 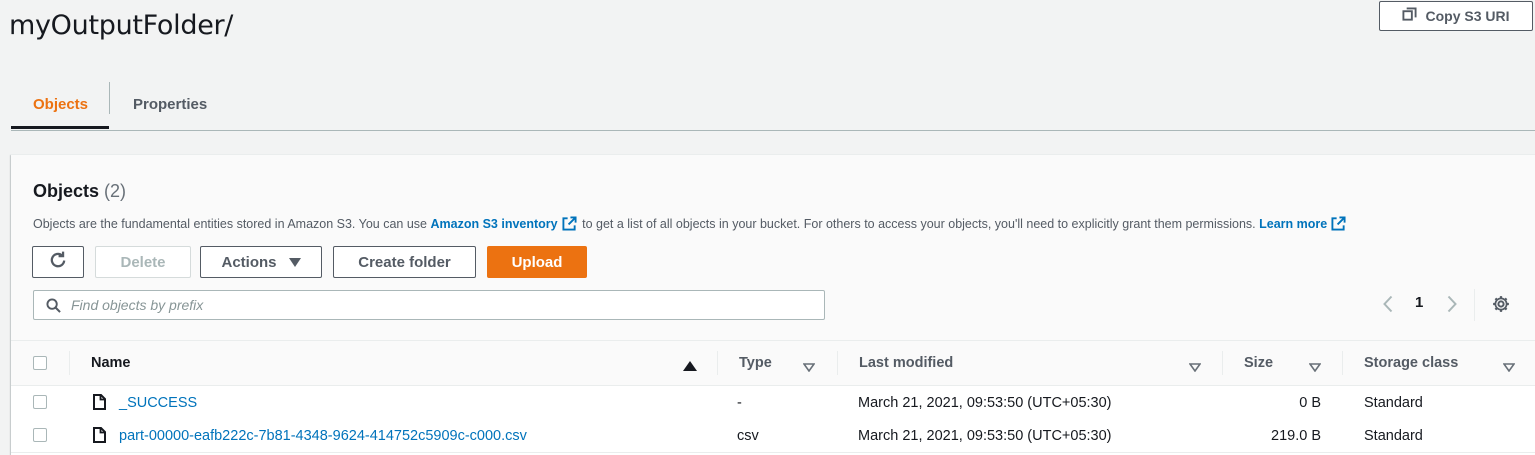 What do you see at coordinates (690, 367) in the screenshot?
I see `sort-ascending-icon` at bounding box center [690, 367].